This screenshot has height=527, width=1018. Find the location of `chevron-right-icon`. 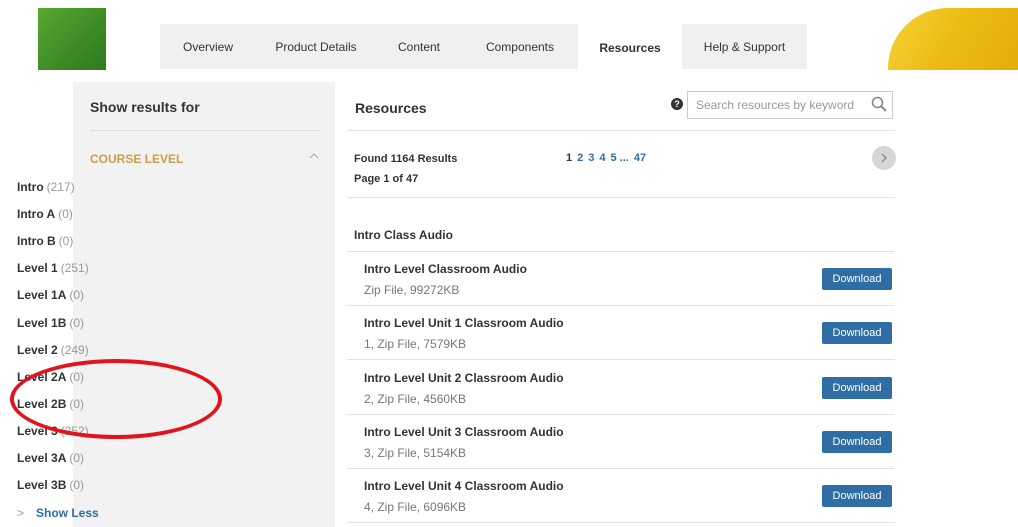

chevron-right-icon is located at coordinates (884, 158).